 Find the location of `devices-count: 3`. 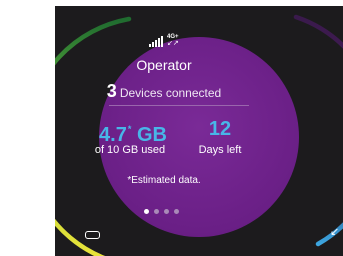

devices-count: 3 is located at coordinates (111, 91).